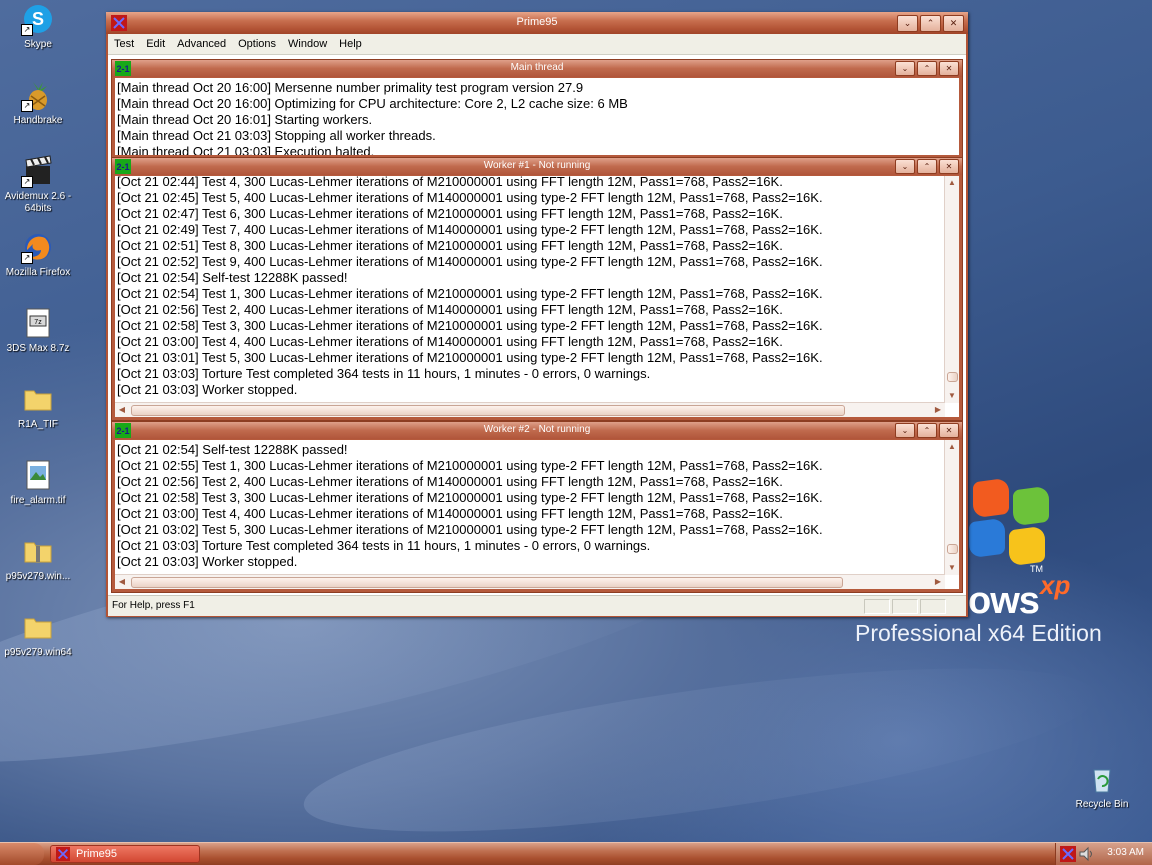 The height and width of the screenshot is (865, 1152). Describe the element at coordinates (537, 68) in the screenshot. I see `main-thread-titlebar: 2-1 Main thread ⌄ ⌃ ✕` at that location.